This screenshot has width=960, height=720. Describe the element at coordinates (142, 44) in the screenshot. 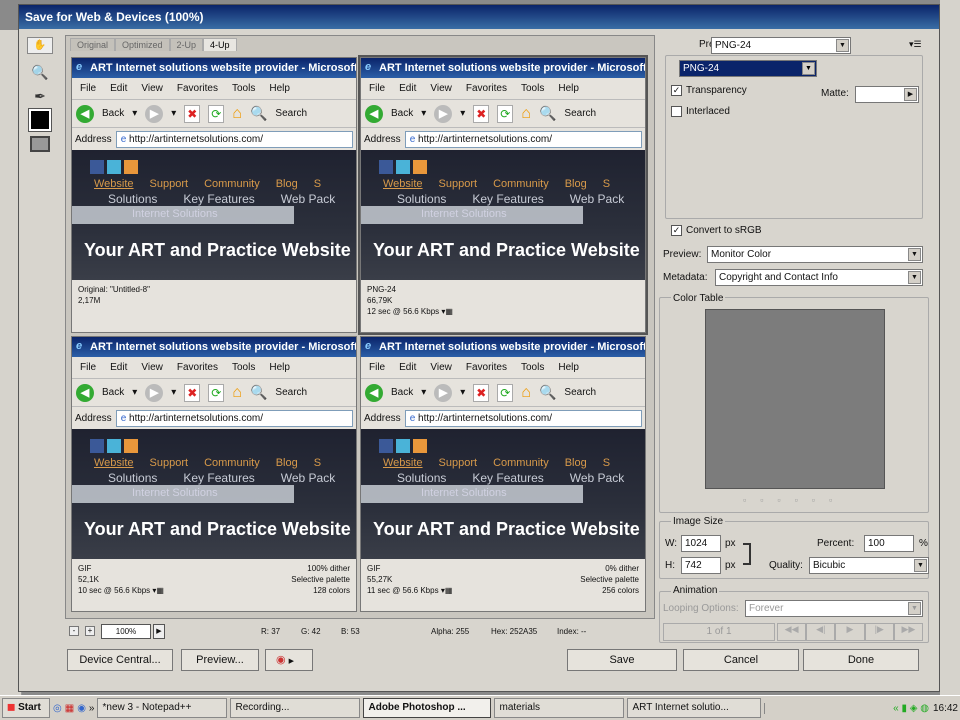

I see `tab-optimized: Optimized` at that location.